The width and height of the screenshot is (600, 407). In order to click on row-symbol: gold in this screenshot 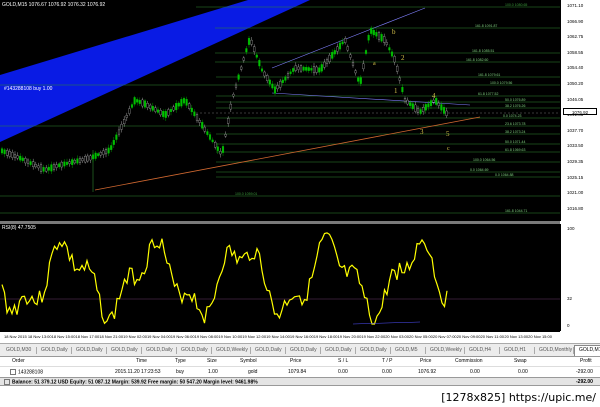, I will do `click(253, 372)`.